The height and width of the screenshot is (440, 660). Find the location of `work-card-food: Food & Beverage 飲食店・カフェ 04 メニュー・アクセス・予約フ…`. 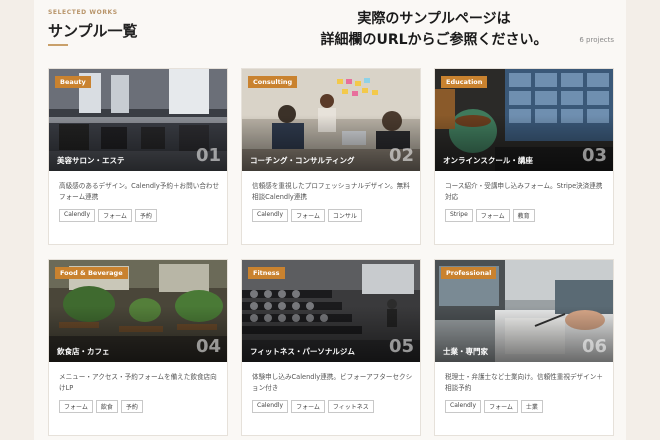

work-card-food: Food & Beverage 飲食店・カフェ 04 メニュー・アクセス・予約フ… is located at coordinates (138, 347).